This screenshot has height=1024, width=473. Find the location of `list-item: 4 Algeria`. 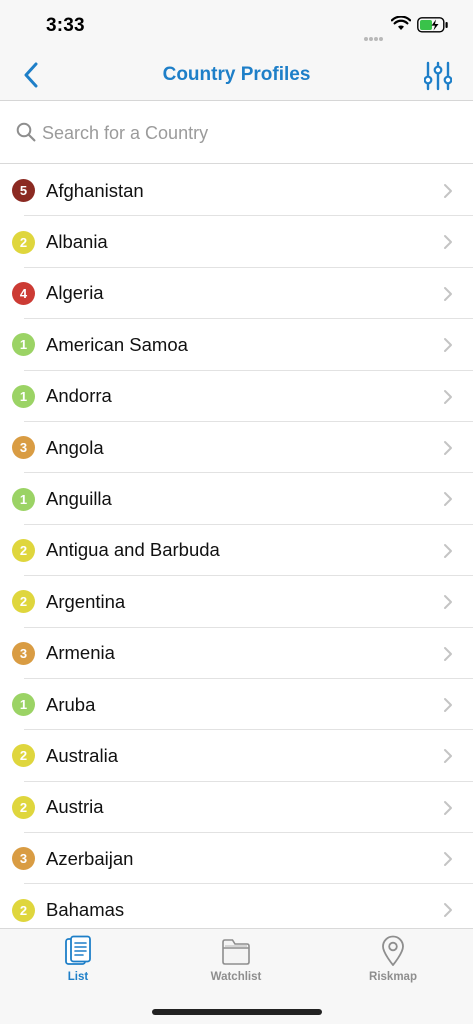

list-item: 4 Algeria is located at coordinates (236, 294).